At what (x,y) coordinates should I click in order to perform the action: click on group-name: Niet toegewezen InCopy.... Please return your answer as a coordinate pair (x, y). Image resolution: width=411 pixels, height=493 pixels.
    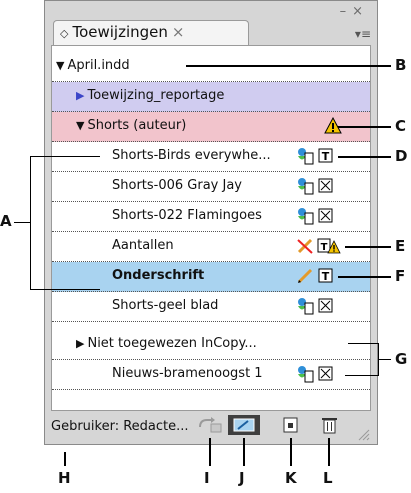
    Looking at the image, I should click on (172, 343).